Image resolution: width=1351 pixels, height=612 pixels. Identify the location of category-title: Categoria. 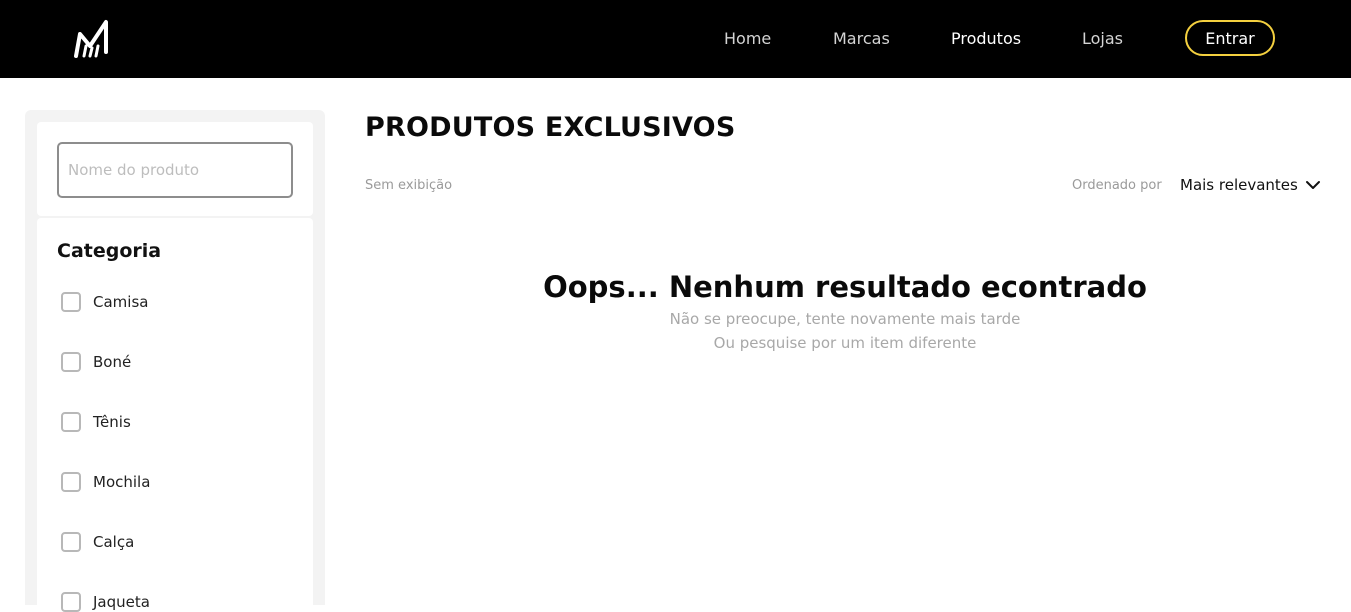
(109, 251).